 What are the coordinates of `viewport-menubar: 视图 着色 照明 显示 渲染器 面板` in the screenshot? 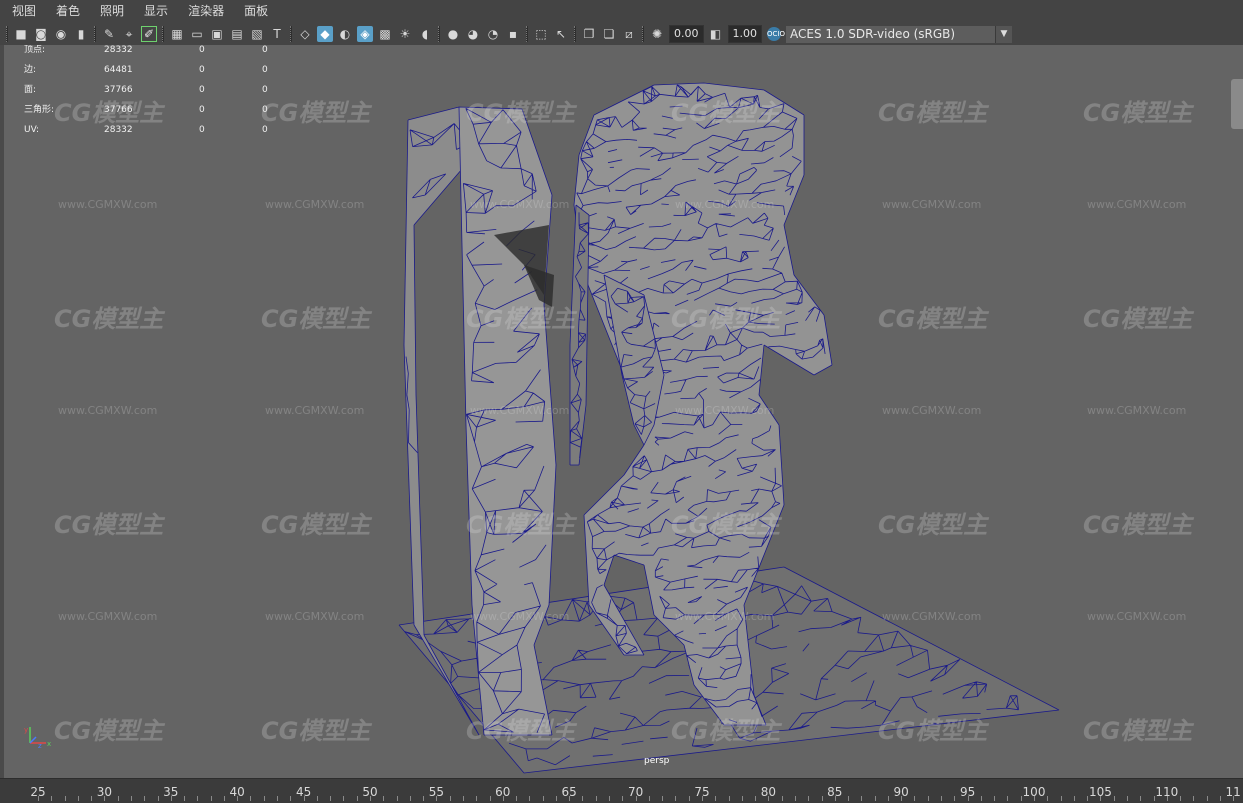 It's located at (621, 11).